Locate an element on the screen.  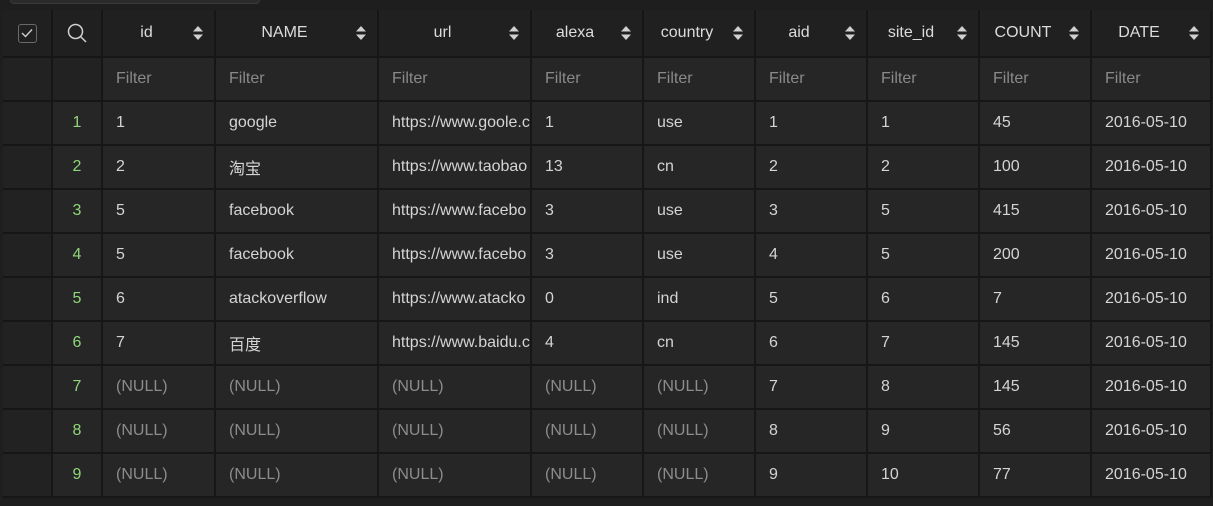
table-cell-site-id: 7 is located at coordinates (924, 344).